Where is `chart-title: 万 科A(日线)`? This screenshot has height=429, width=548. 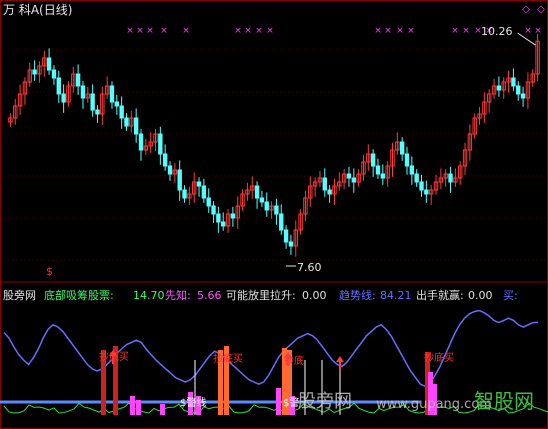
chart-title: 万 科A(日线) is located at coordinates (38, 10).